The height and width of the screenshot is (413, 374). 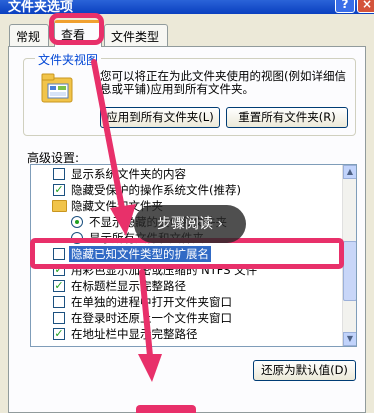 What do you see at coordinates (349, 339) in the screenshot?
I see `scroll-down-icon: ▼` at bounding box center [349, 339].